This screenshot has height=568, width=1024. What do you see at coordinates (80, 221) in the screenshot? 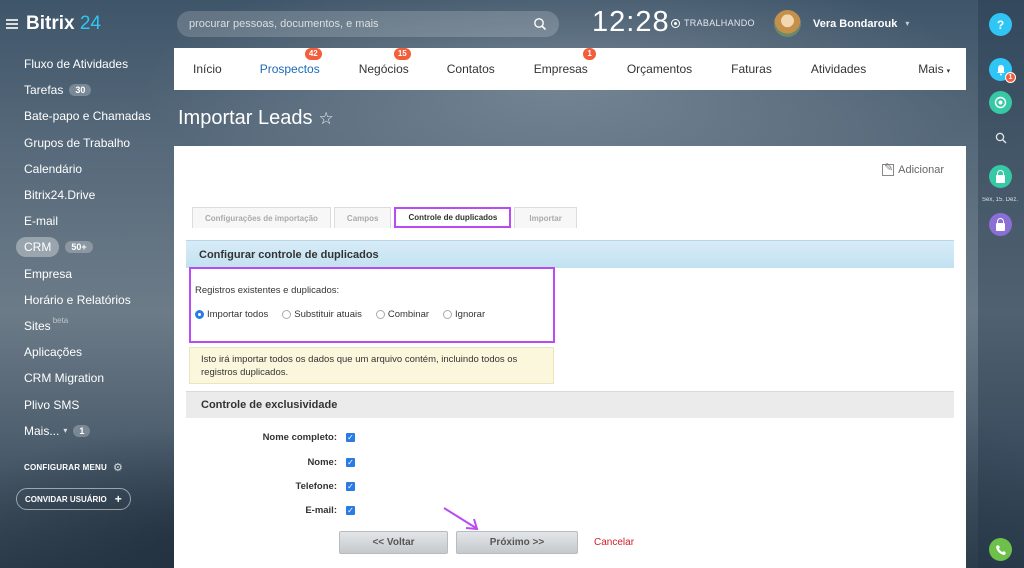
I see `sidebar-item-email: E-mail` at bounding box center [80, 221].